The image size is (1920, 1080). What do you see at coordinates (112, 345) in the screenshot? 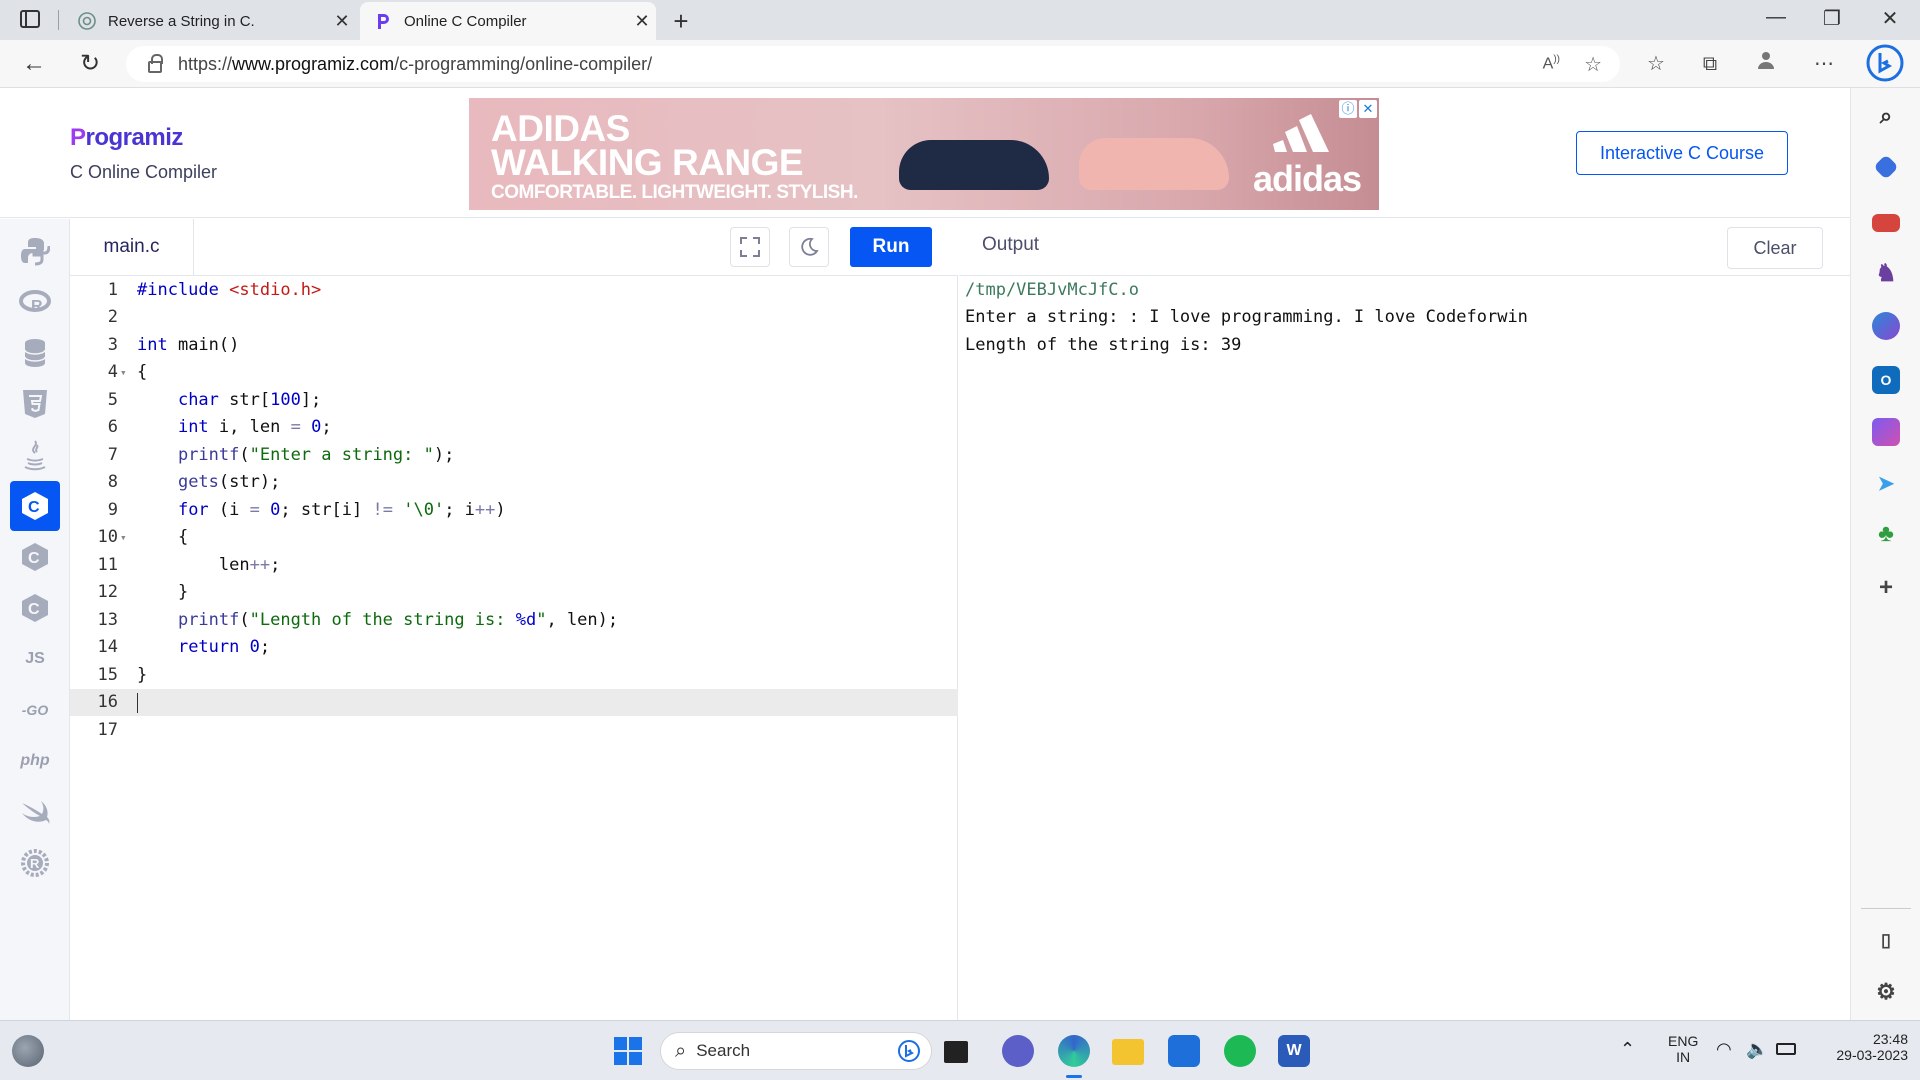
I see `line-number: 3` at bounding box center [112, 345].